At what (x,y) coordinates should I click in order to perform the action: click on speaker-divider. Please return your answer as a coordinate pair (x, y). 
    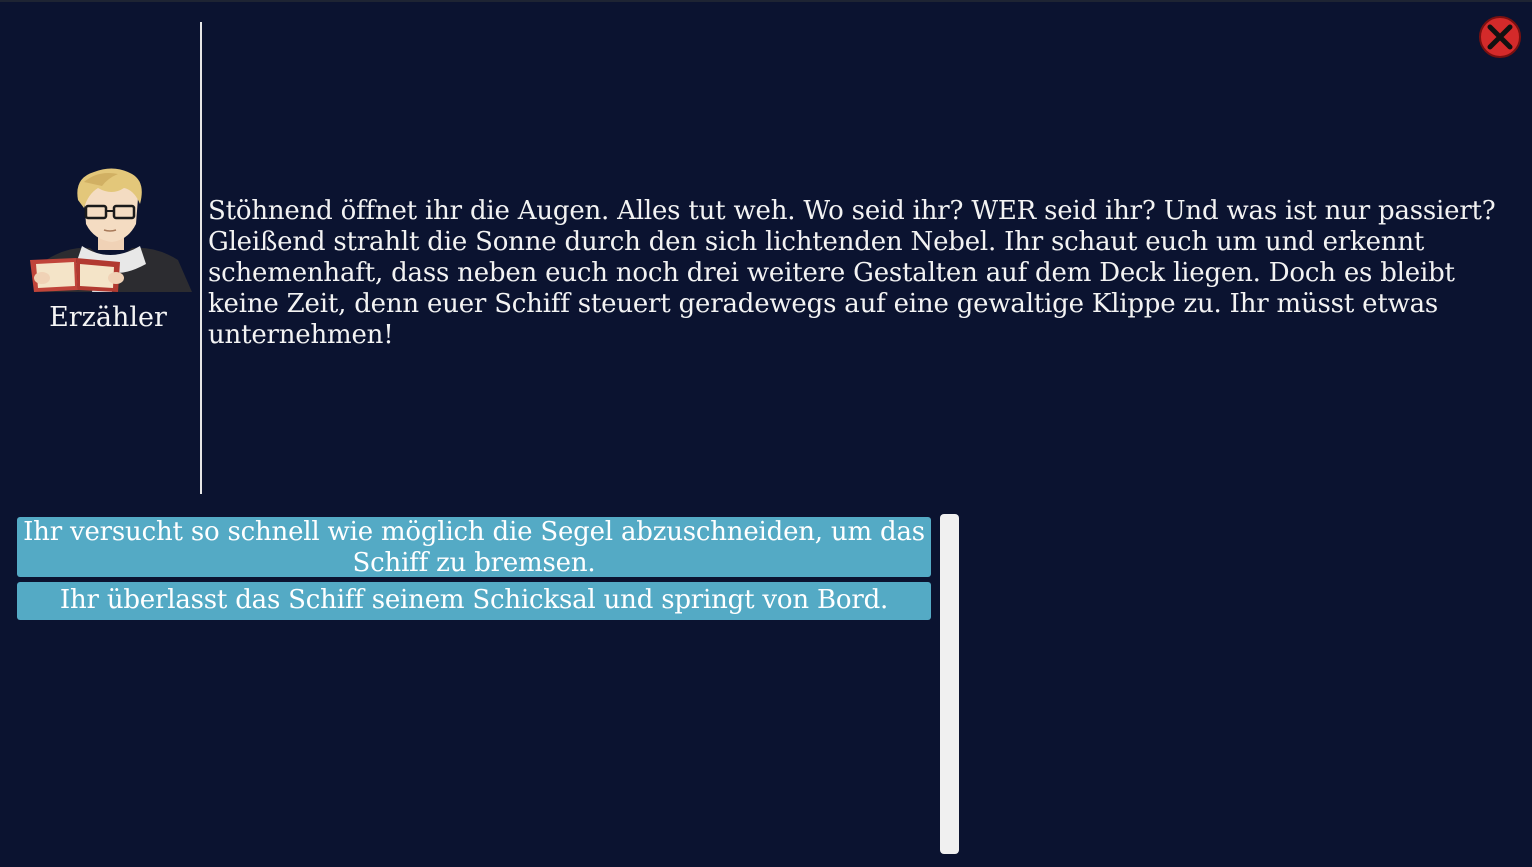
    Looking at the image, I should click on (201, 258).